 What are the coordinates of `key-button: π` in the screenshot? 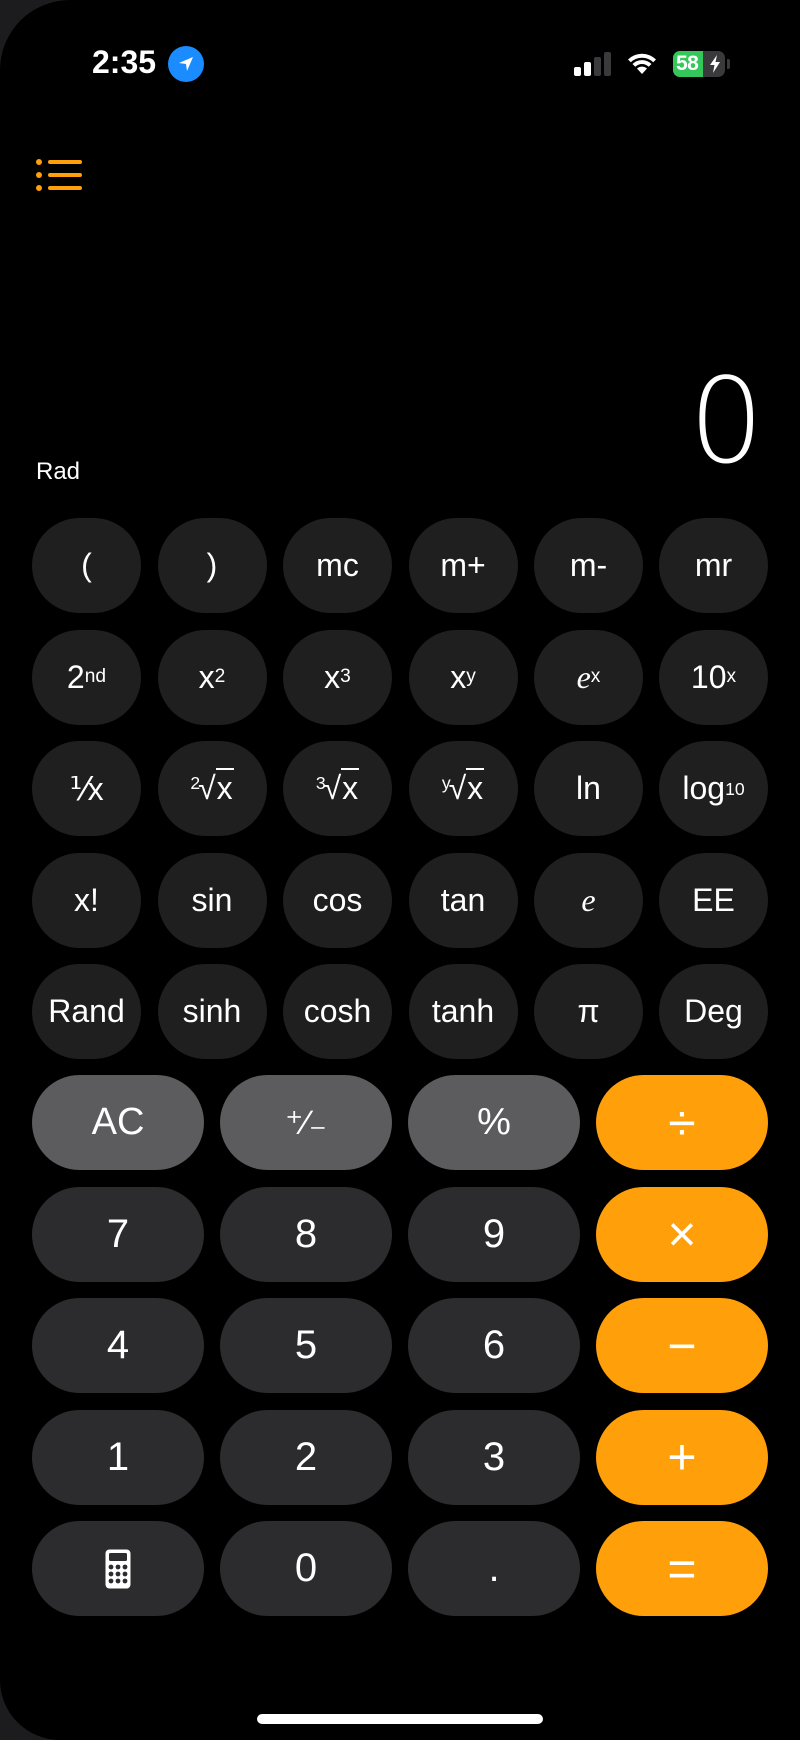 It's located at (588, 1011).